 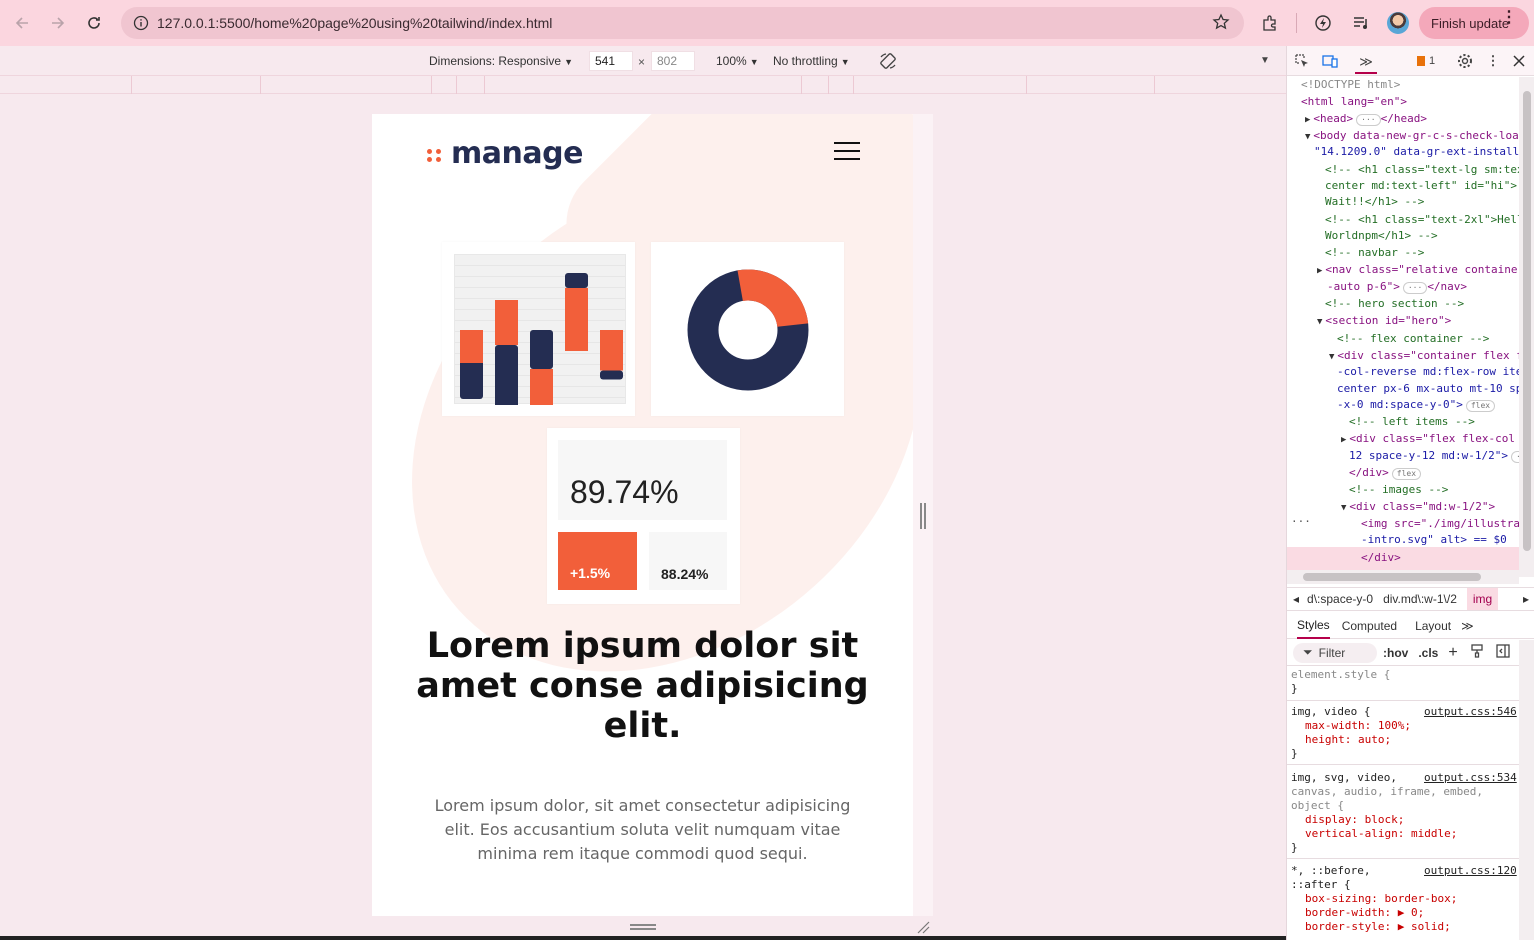 What do you see at coordinates (1428, 372) in the screenshot?
I see `dom-line: -col-reverse md:flex-row ite` at bounding box center [1428, 372].